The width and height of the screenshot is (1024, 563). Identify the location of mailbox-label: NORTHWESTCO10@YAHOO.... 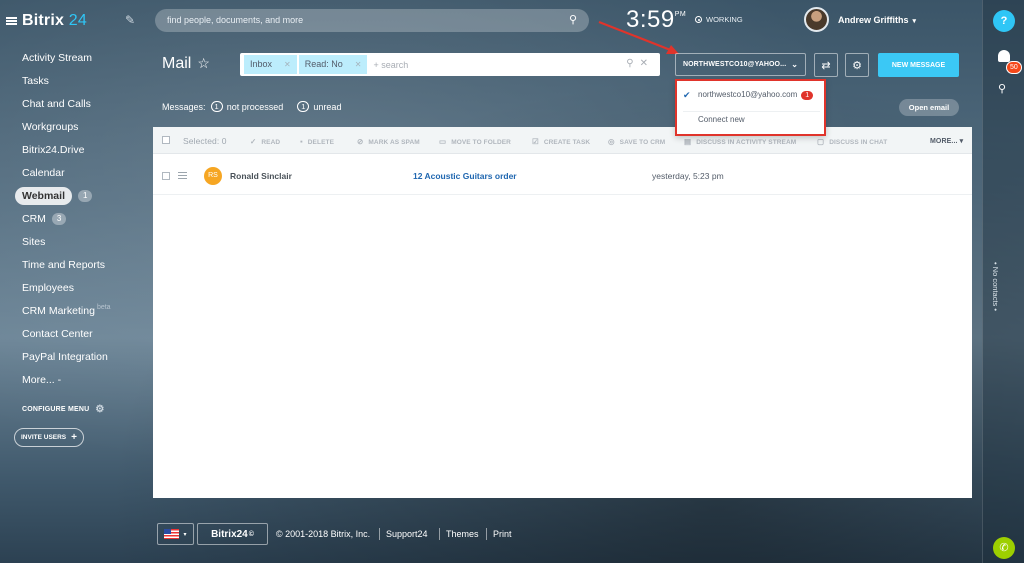
(734, 64).